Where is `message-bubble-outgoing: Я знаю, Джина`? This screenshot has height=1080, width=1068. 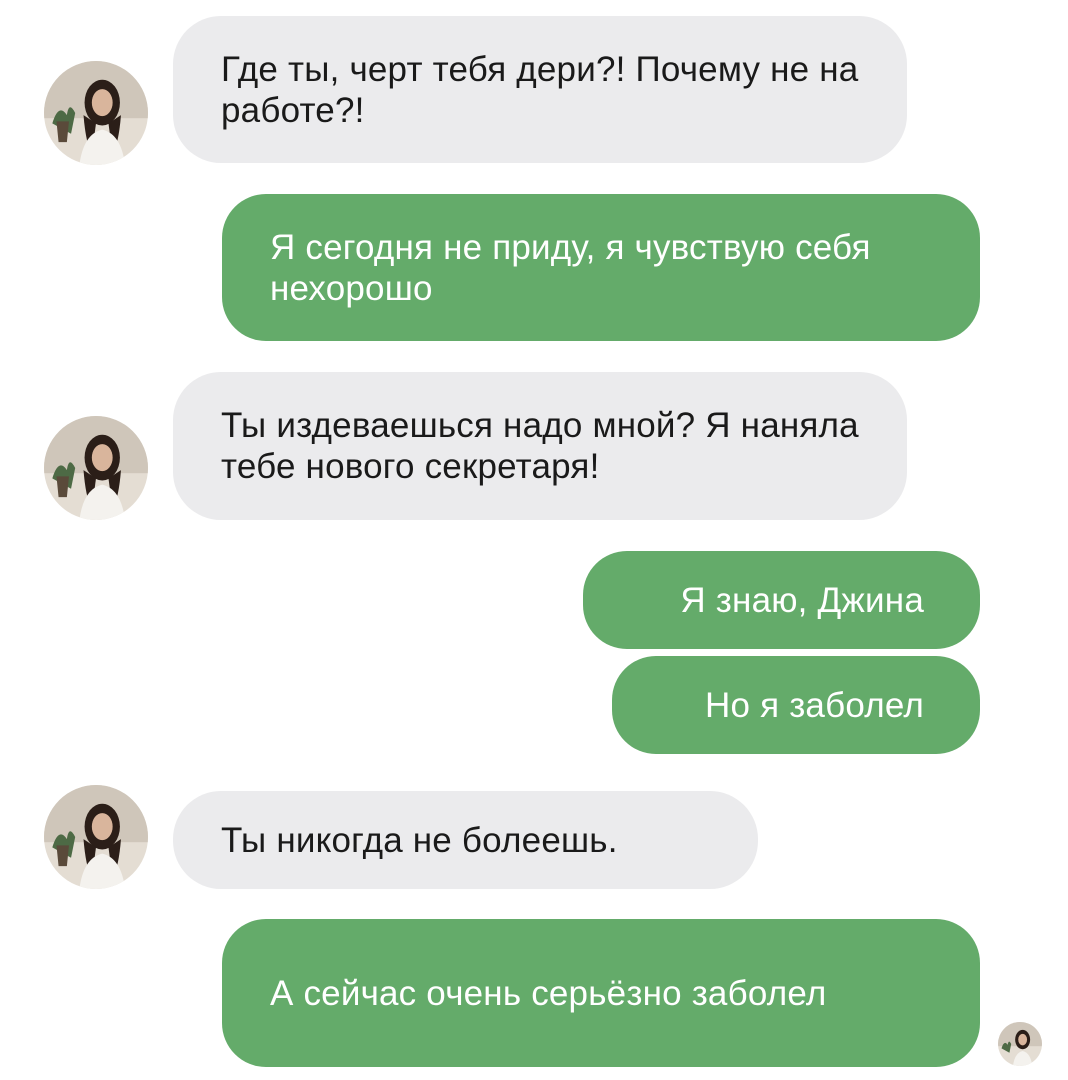 message-bubble-outgoing: Я знаю, Джина is located at coordinates (781, 600).